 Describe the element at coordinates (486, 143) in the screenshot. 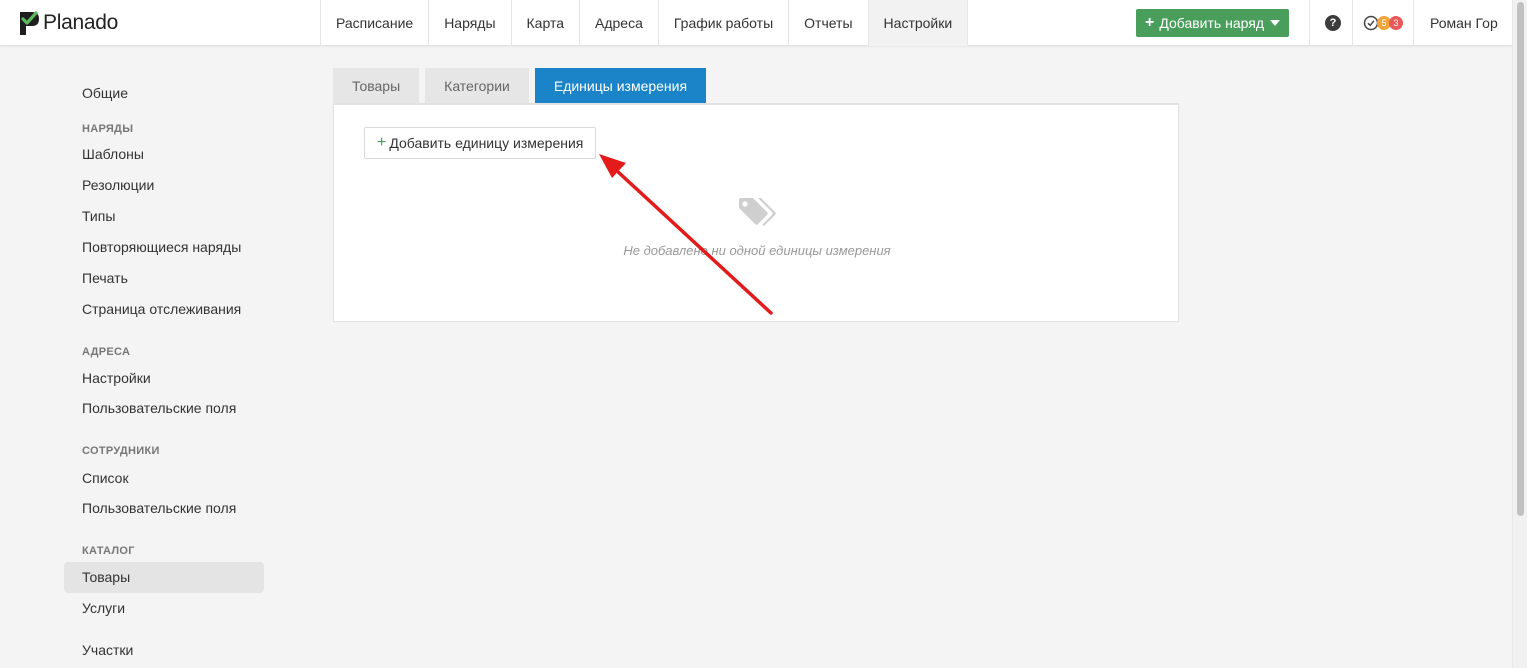

I see `add-unit-label: Добавить единицу измерения` at that location.